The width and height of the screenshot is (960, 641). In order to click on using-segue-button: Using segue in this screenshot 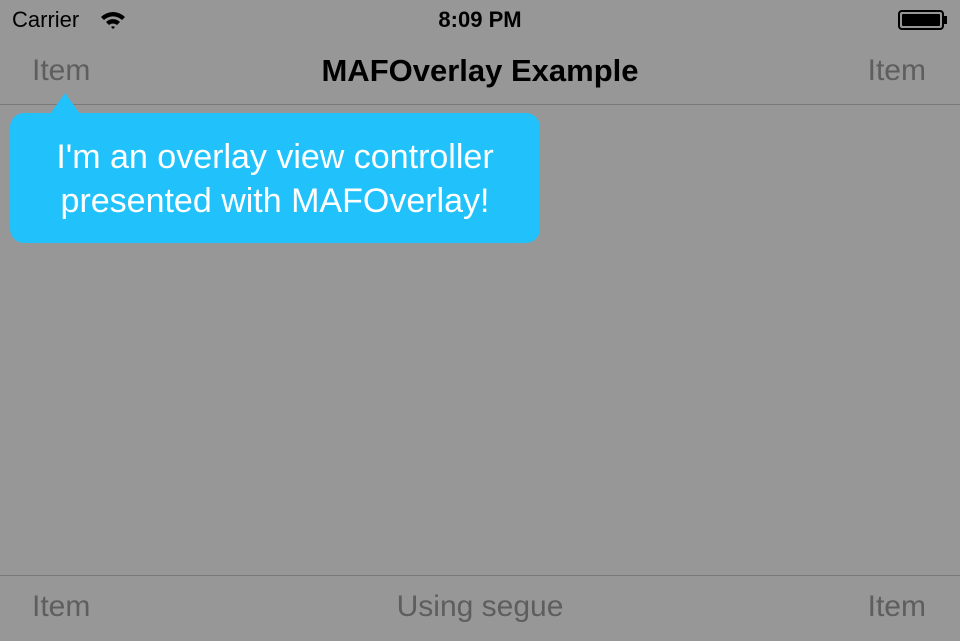, I will do `click(480, 607)`.